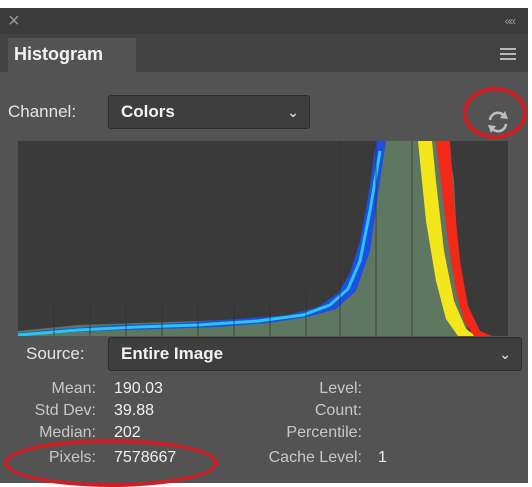 This screenshot has width=532, height=487. What do you see at coordinates (495, 113) in the screenshot?
I see `highlight-ring-refresh` at bounding box center [495, 113].